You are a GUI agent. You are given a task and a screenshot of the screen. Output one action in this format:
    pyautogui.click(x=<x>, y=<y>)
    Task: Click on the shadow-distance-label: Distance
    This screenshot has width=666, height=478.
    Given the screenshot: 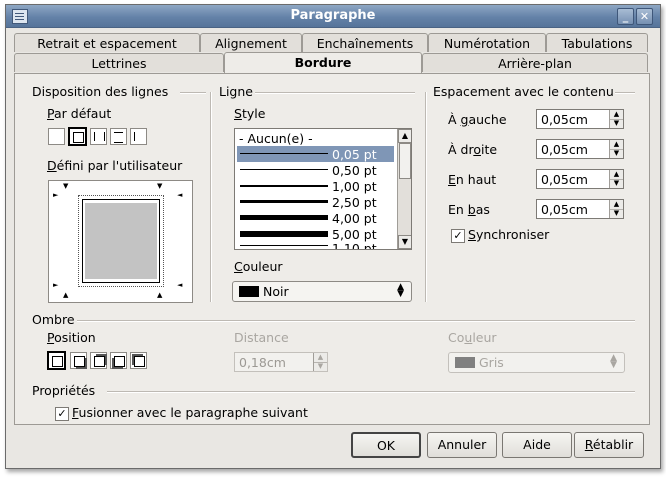 What is the action you would take?
    pyautogui.click(x=261, y=337)
    